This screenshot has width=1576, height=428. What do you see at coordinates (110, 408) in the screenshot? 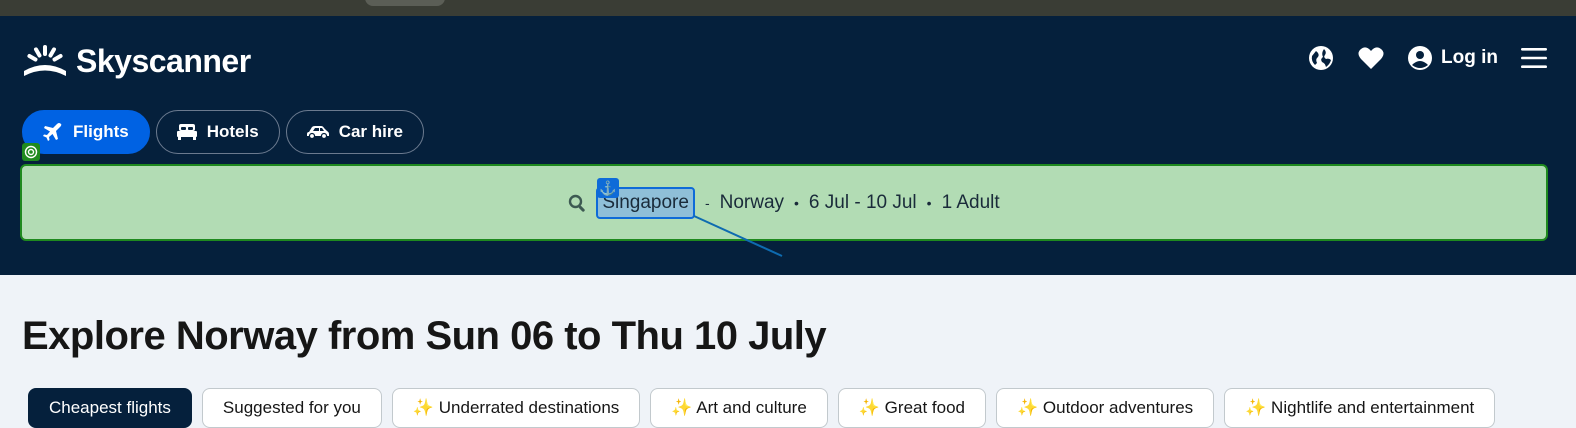
I see `chip-cheapest-flights: Cheapest flights` at bounding box center [110, 408].